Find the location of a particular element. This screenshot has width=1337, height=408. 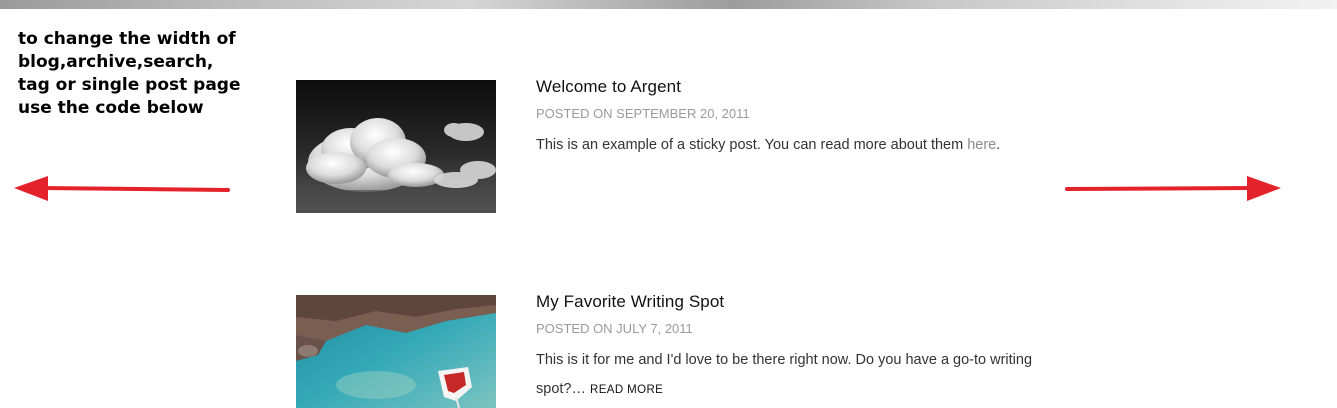

post-date: POSTED ON SEPTEMBER 20, 2011 is located at coordinates (643, 113).